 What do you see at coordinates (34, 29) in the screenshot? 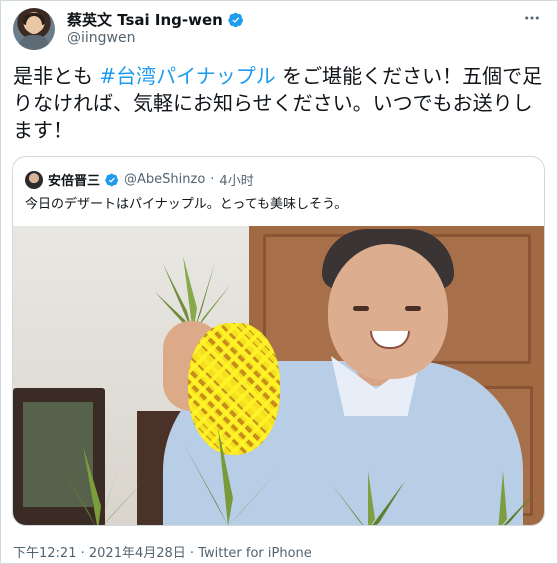
I see `author-avatar` at bounding box center [34, 29].